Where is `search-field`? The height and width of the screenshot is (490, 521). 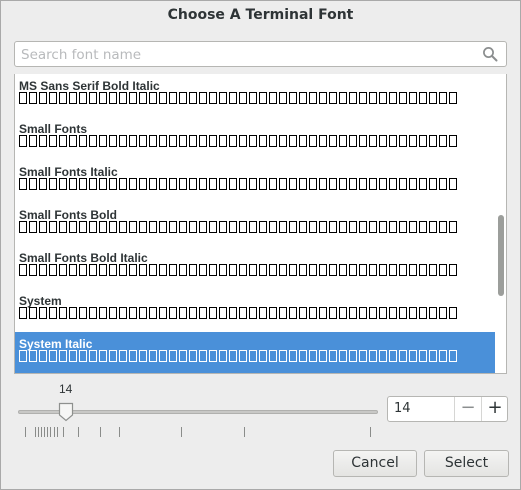
search-field is located at coordinates (260, 54).